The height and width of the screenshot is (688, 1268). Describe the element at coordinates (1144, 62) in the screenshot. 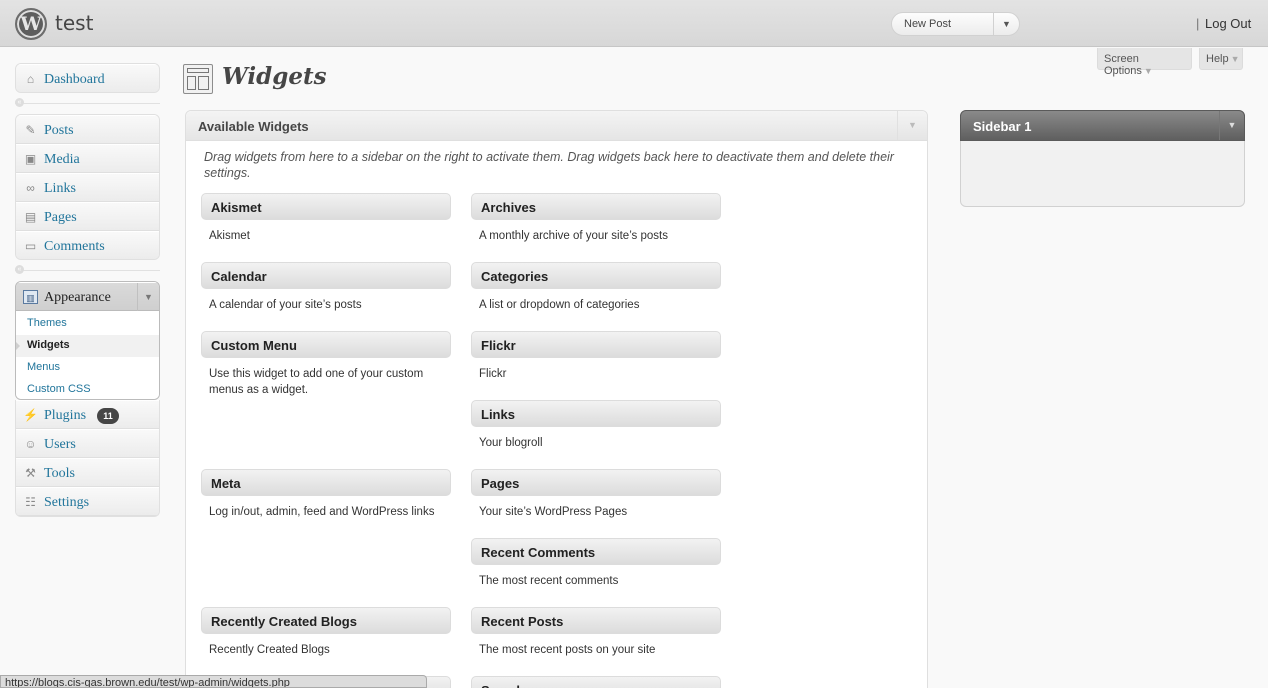

I see `screen-options-tab: Screen Options ▼` at that location.